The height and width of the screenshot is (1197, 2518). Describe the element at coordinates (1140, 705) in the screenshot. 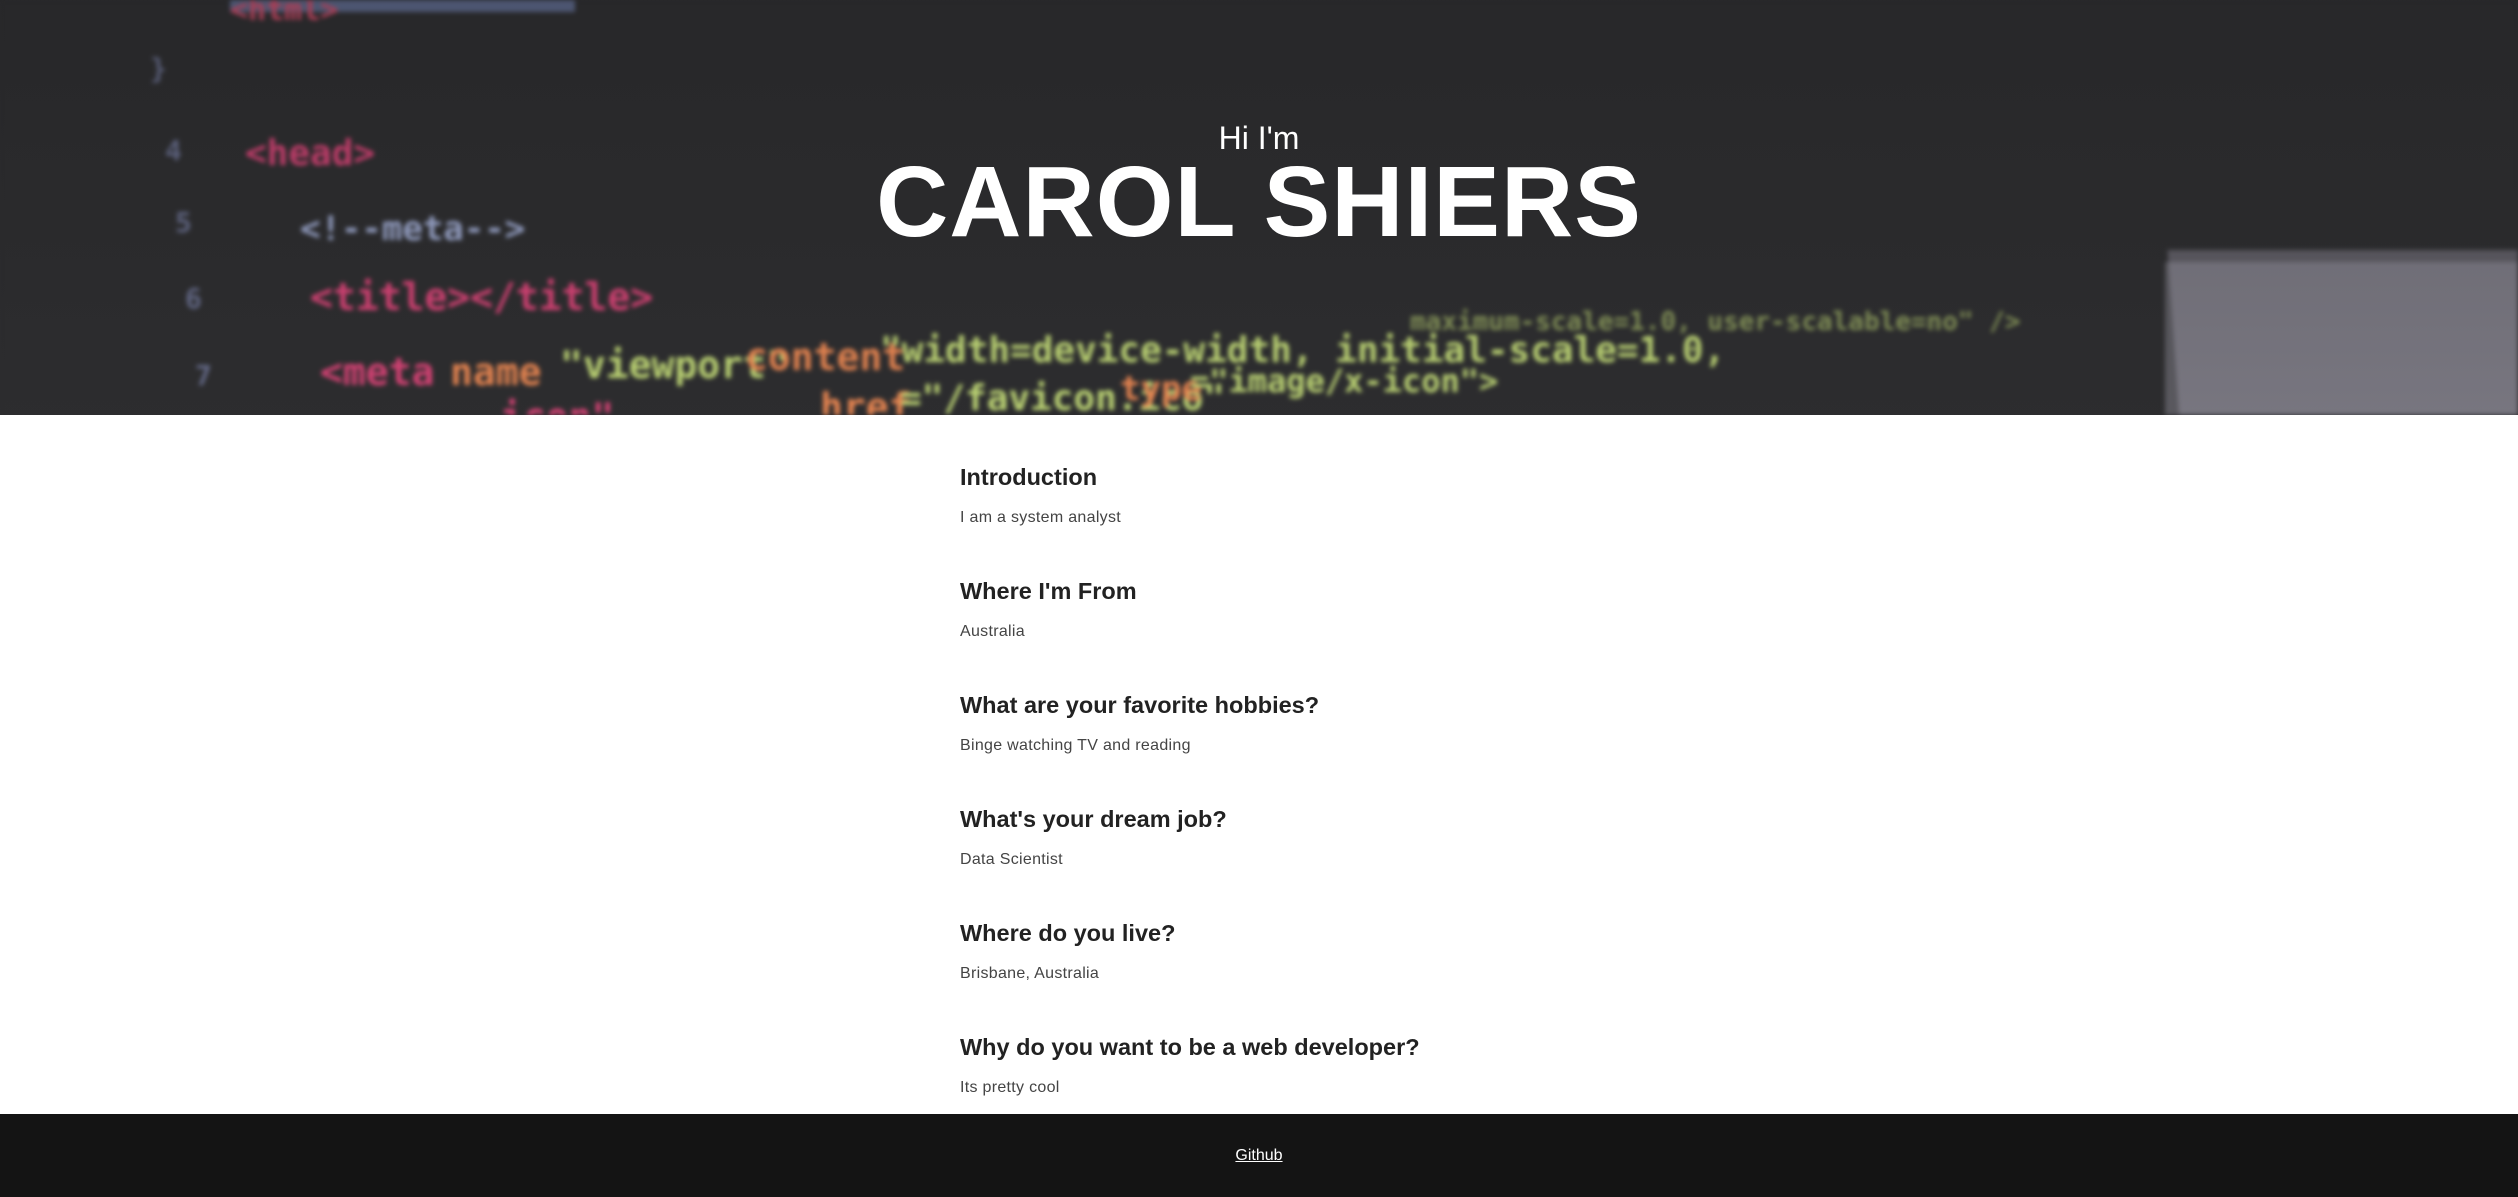

I see `section-title: What are your favorite hobbies?` at that location.